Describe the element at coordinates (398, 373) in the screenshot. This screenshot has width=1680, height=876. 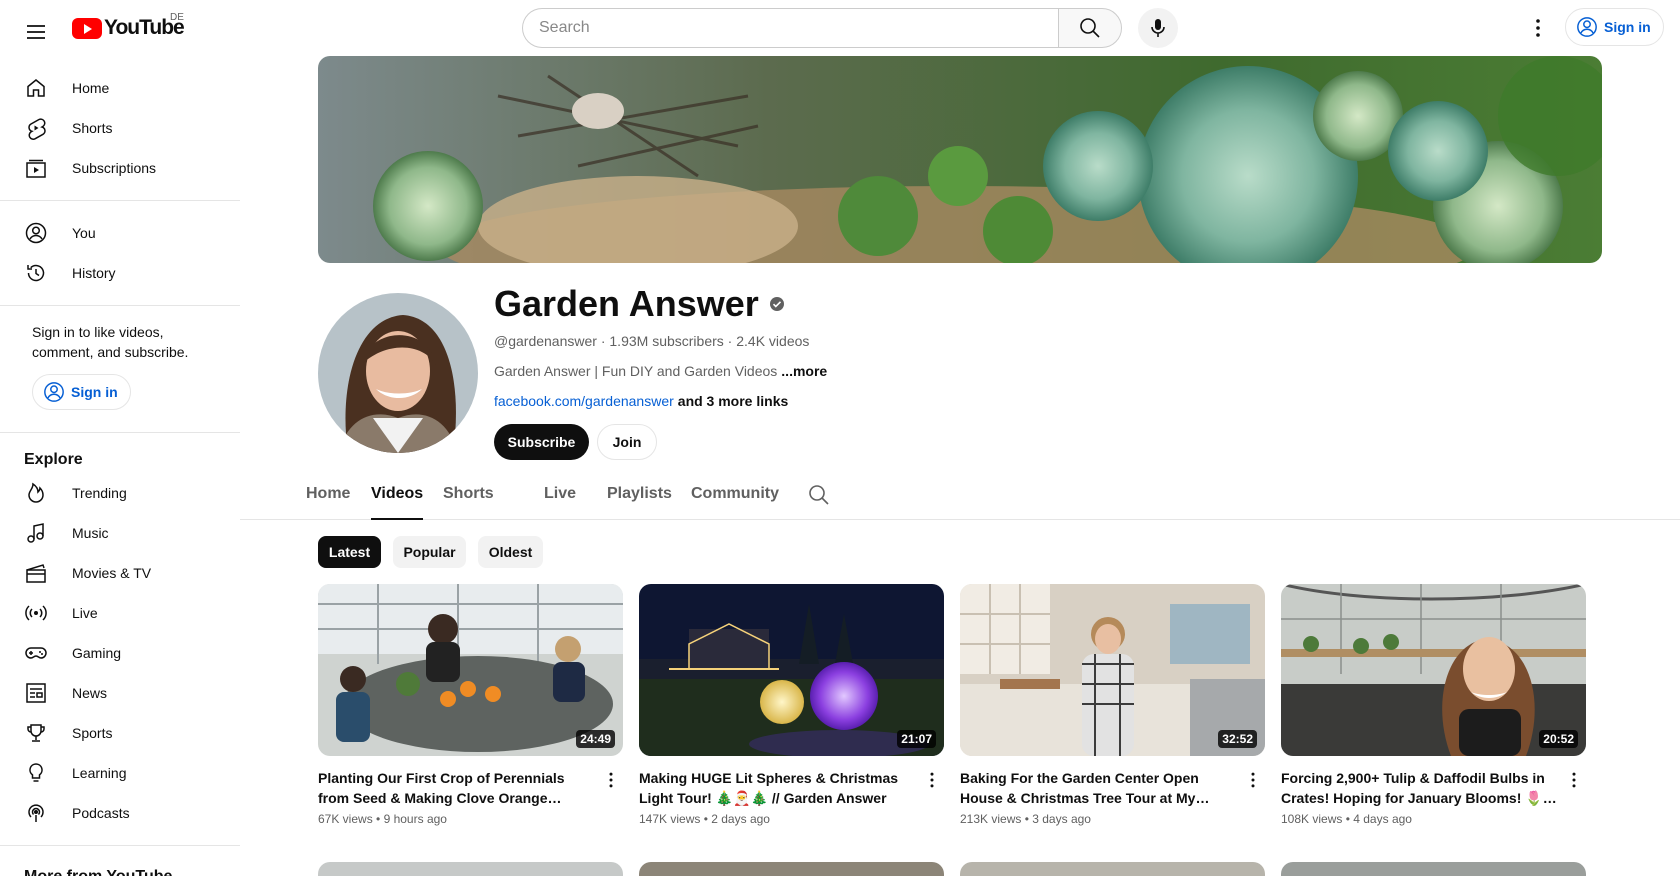
I see `channel-avatar` at that location.